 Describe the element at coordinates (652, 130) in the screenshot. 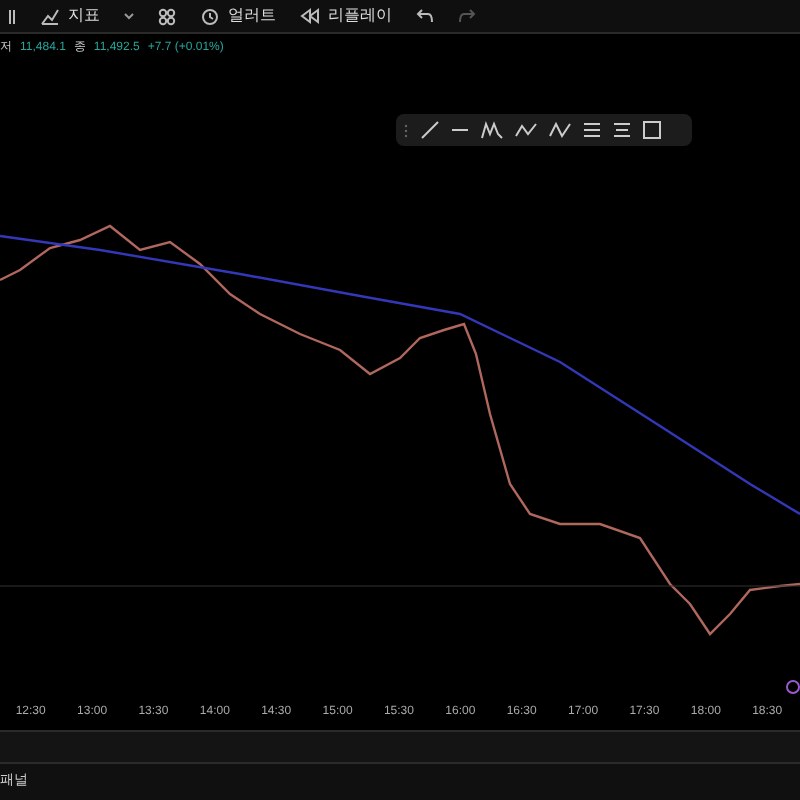

I see `rectangle-icon` at that location.